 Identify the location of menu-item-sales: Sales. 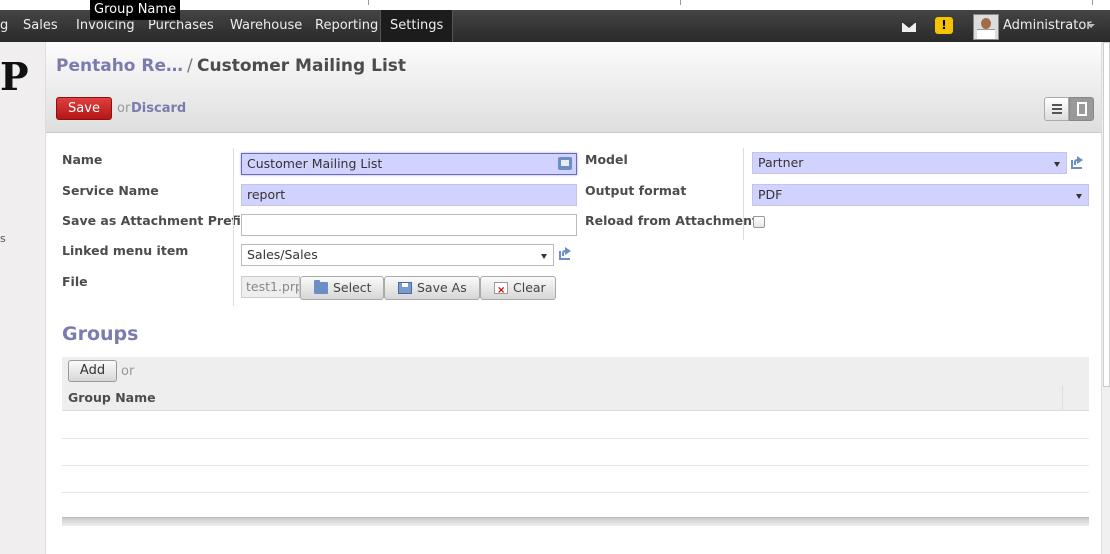
(40, 26).